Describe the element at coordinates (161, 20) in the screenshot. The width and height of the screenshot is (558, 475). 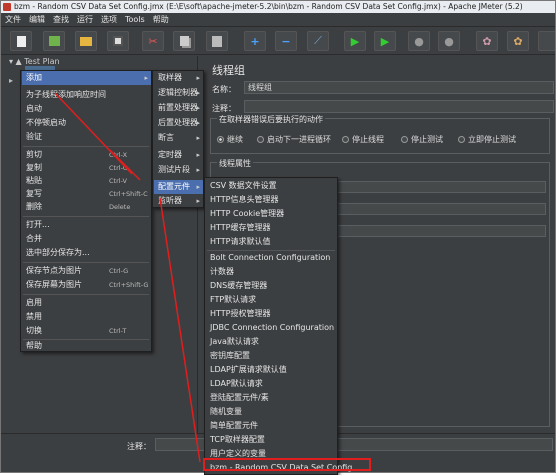
I see `menu-help: 帮助` at that location.